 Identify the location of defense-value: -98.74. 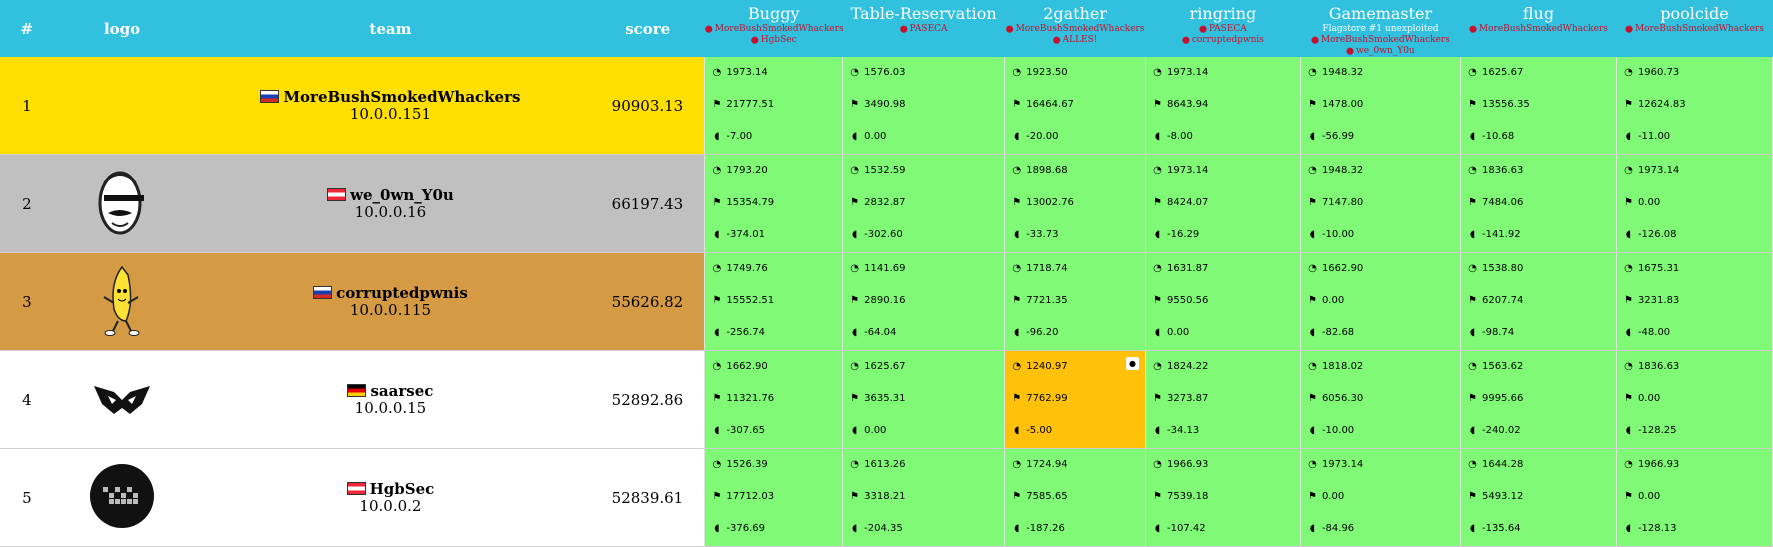
(1498, 332).